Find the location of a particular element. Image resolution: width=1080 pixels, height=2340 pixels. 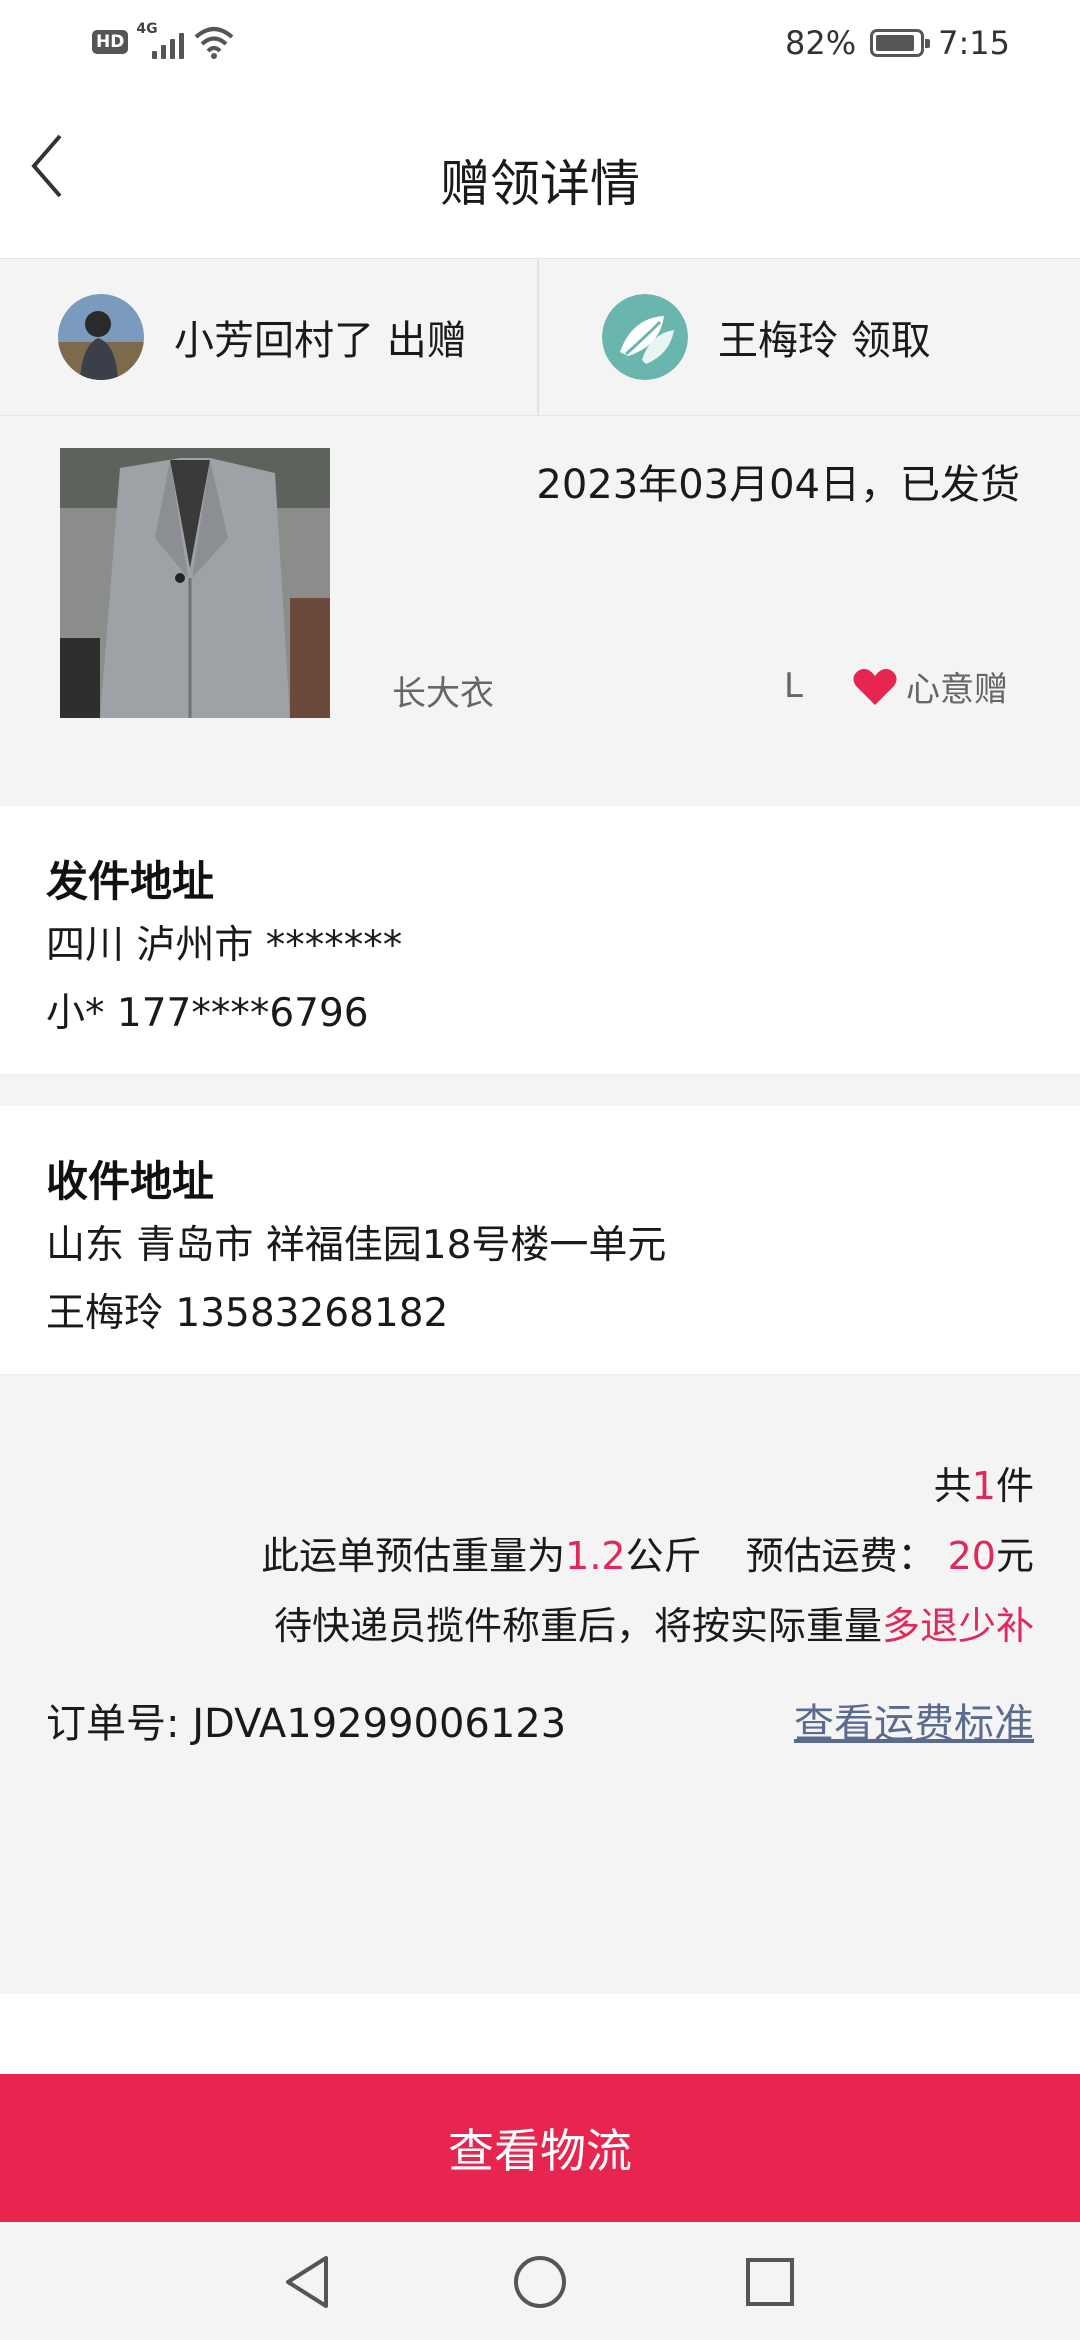

shipping-status: 2023年03月04日，已发货 is located at coordinates (778, 485).